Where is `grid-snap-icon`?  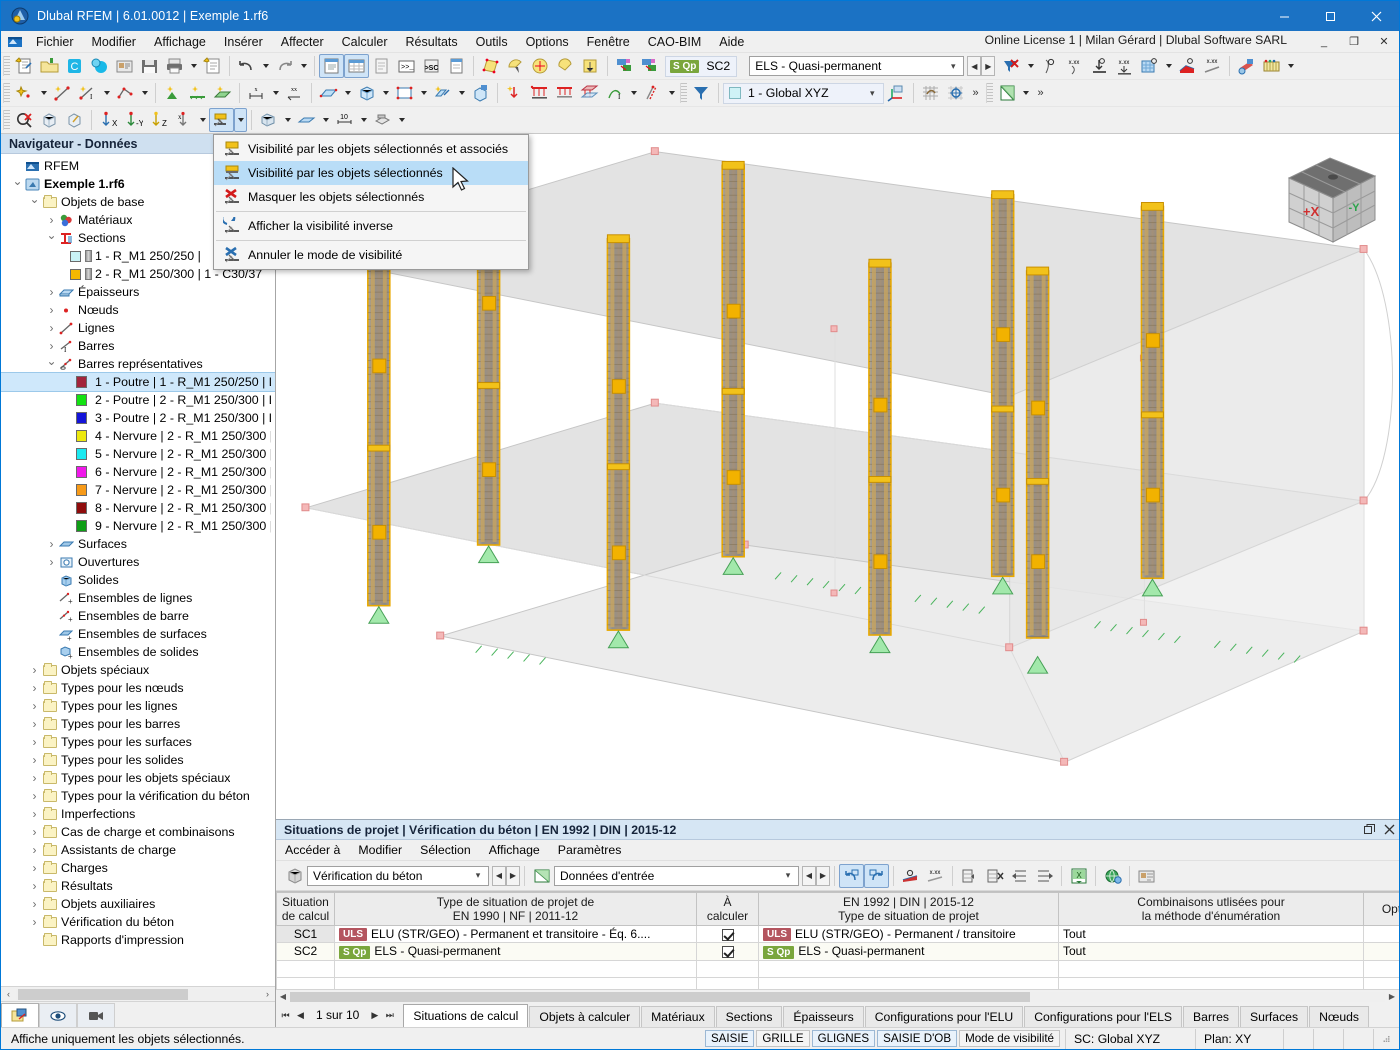 grid-snap-icon is located at coordinates (930, 93).